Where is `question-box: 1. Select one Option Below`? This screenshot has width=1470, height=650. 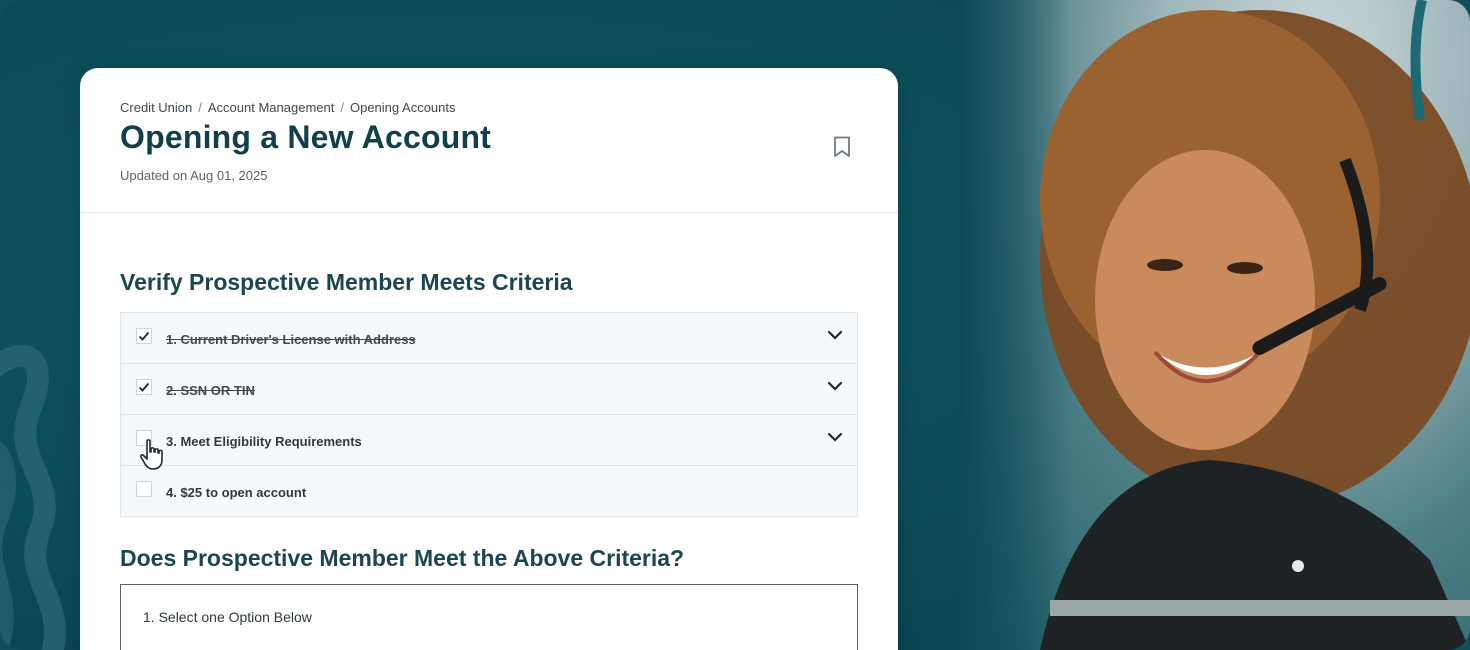 question-box: 1. Select one Option Below is located at coordinates (489, 617).